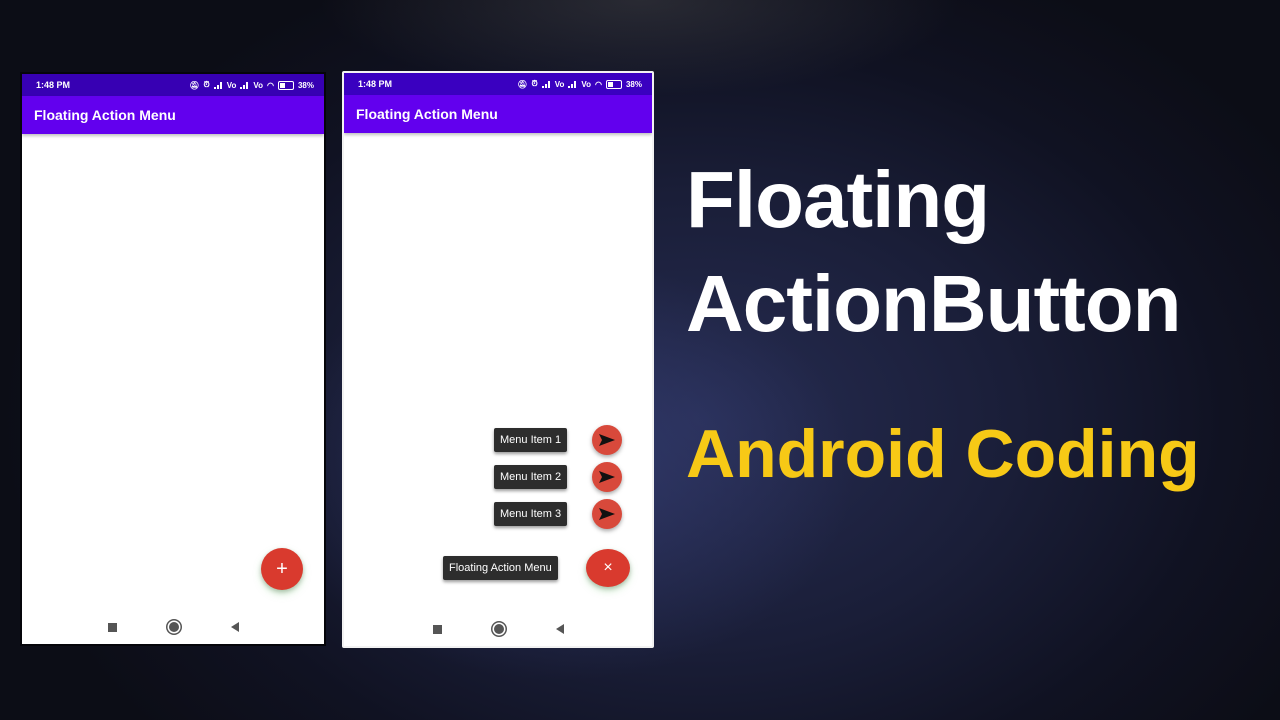 The width and height of the screenshot is (1280, 720). What do you see at coordinates (943, 454) in the screenshot?
I see `headline-subtitle: Android Coding` at bounding box center [943, 454].